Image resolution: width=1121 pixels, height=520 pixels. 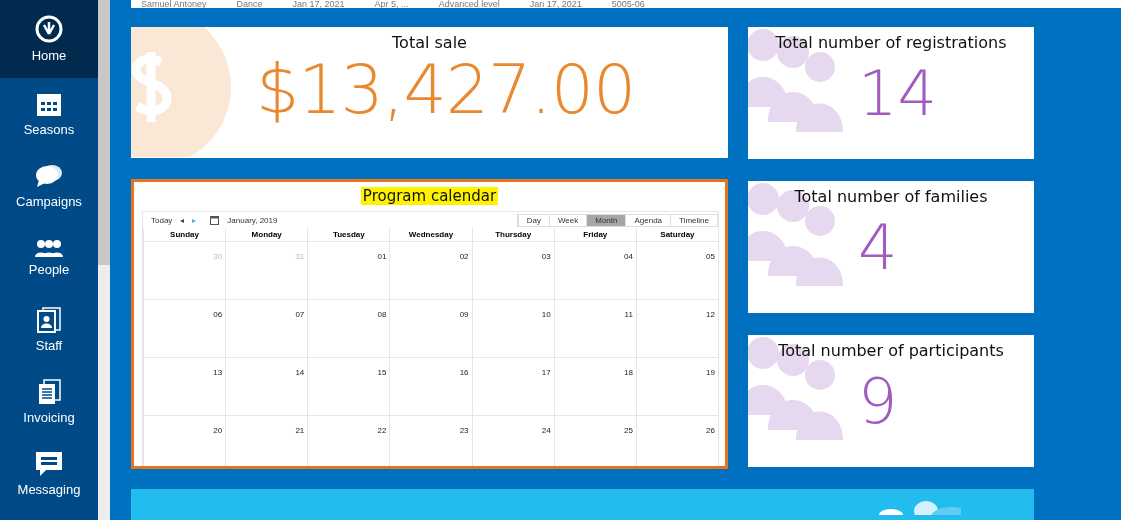 I want to click on nav-item: Invoicing, so click(x=49, y=402).